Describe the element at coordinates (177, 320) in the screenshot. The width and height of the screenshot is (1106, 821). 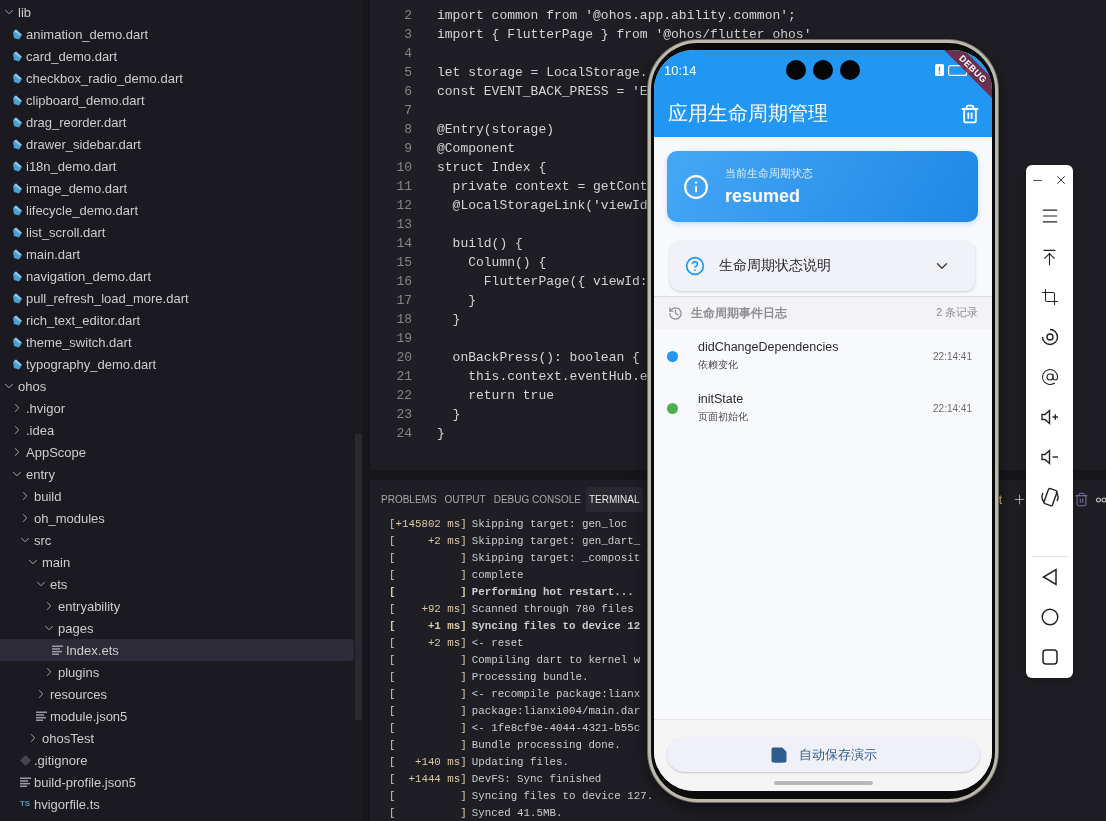
I see `tree-item: rich_text_editor.dart` at that location.